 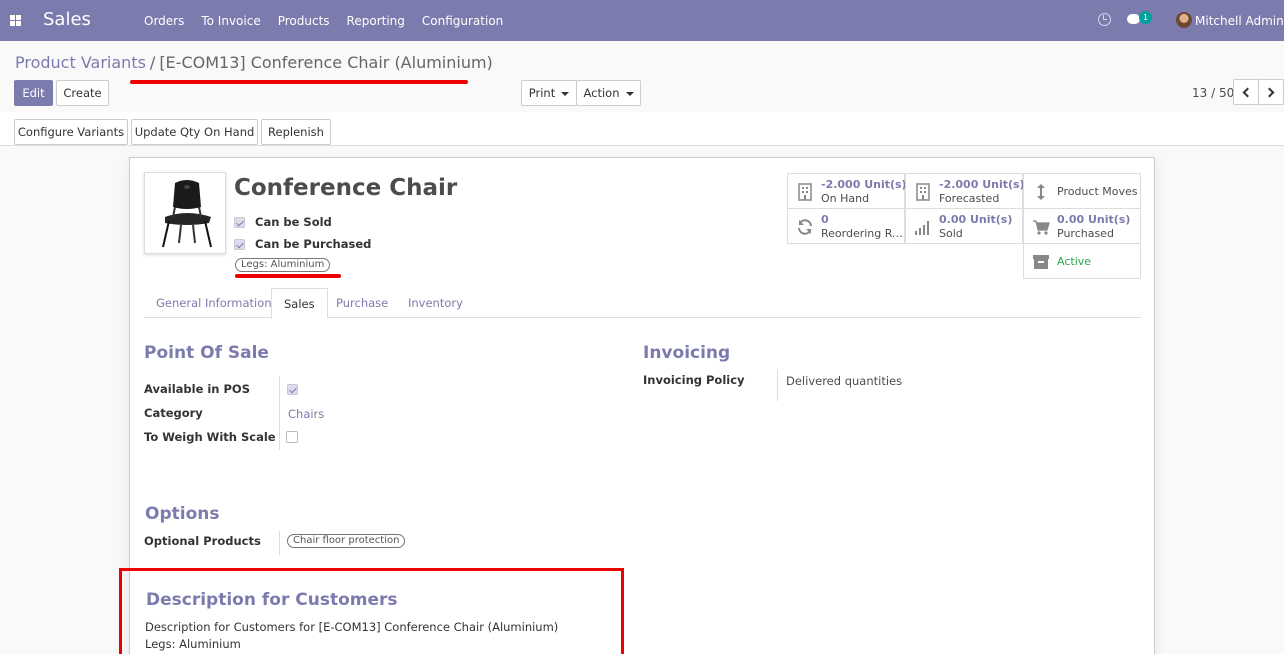 What do you see at coordinates (376, 21) in the screenshot?
I see `menu-item-reporting: Reporting` at bounding box center [376, 21].